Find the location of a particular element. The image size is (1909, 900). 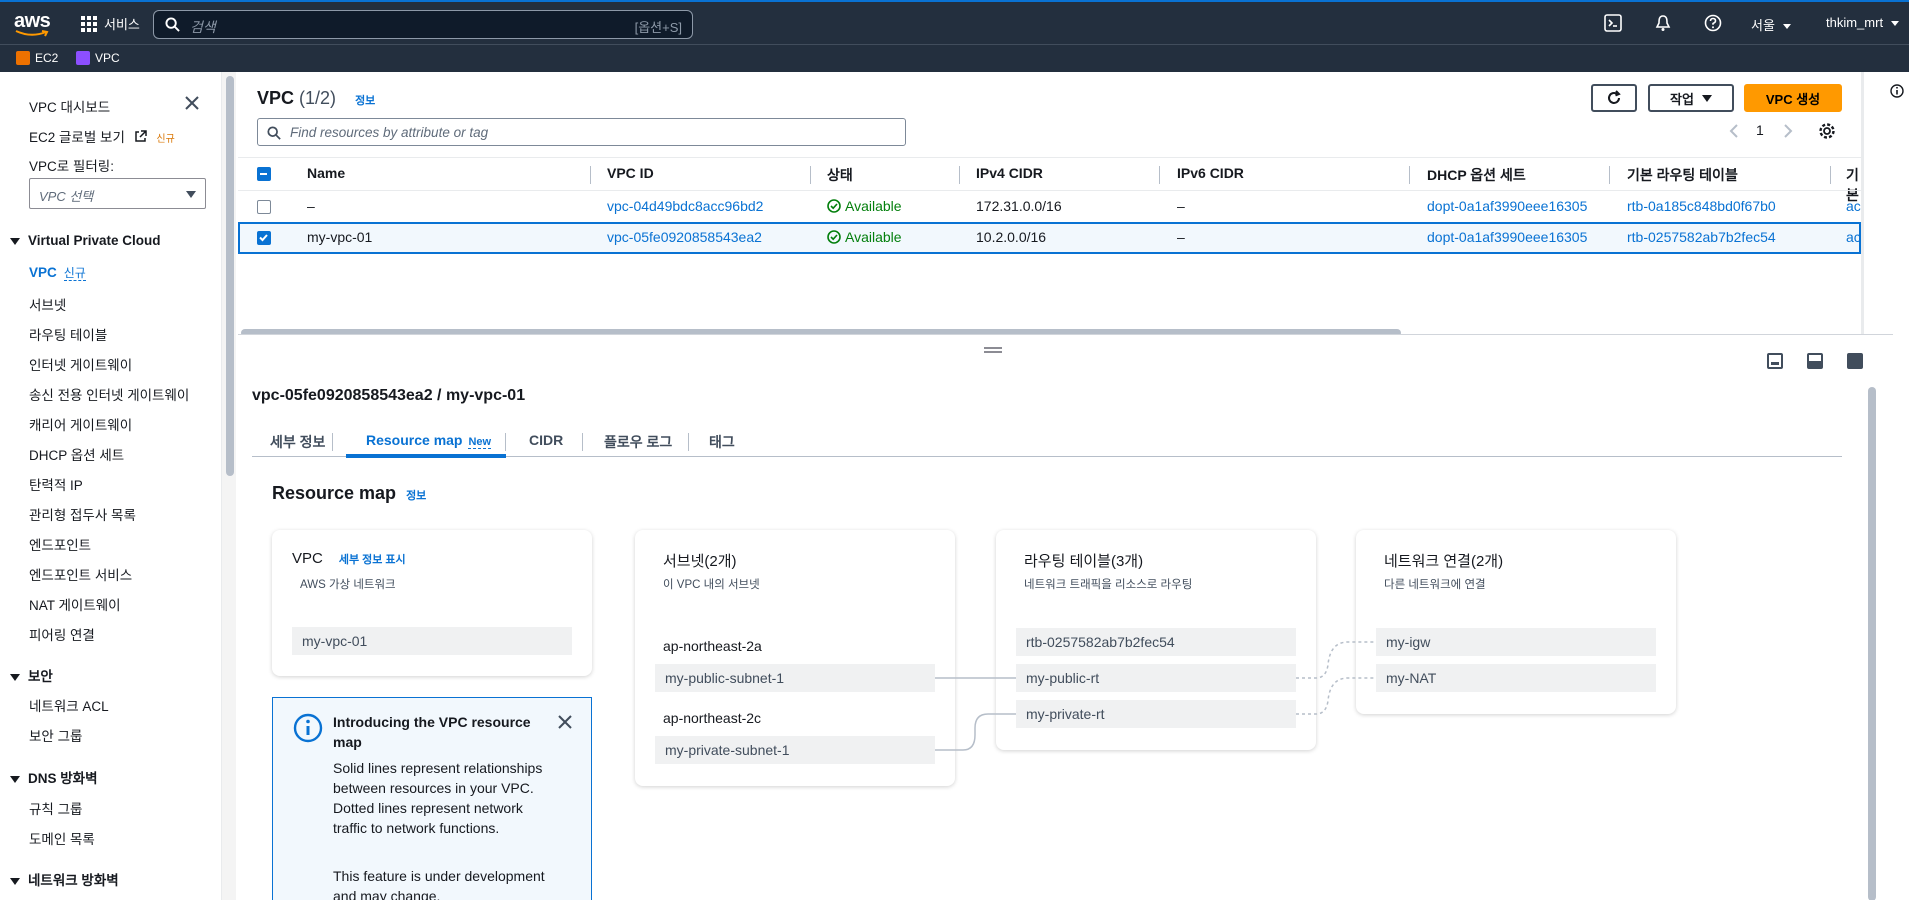

cell-route-table-link: rtb-0257582ab7b2fec54 is located at coordinates (1701, 237).